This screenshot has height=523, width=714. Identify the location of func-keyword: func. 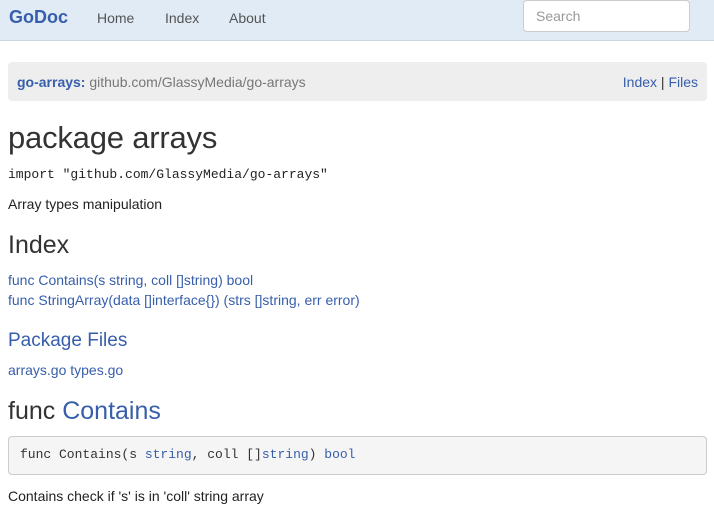
(32, 411).